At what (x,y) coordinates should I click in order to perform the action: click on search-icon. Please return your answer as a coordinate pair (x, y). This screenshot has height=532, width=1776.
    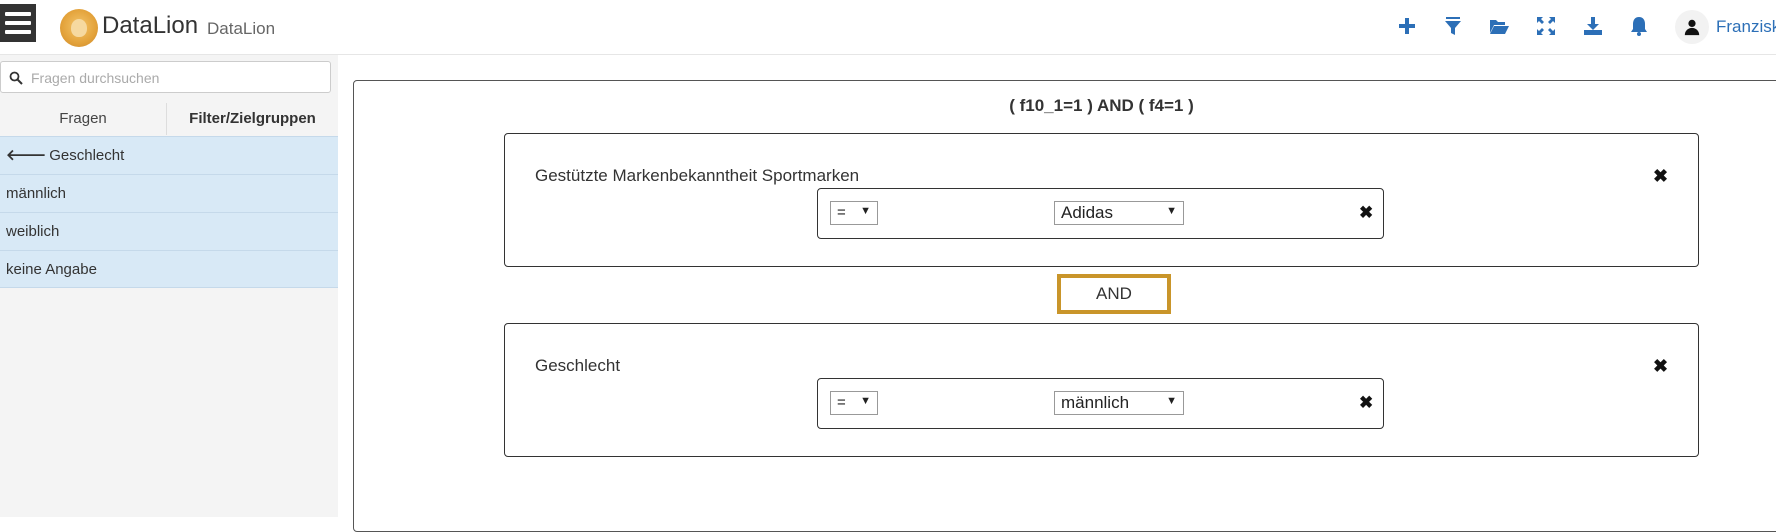
    Looking at the image, I should click on (16, 78).